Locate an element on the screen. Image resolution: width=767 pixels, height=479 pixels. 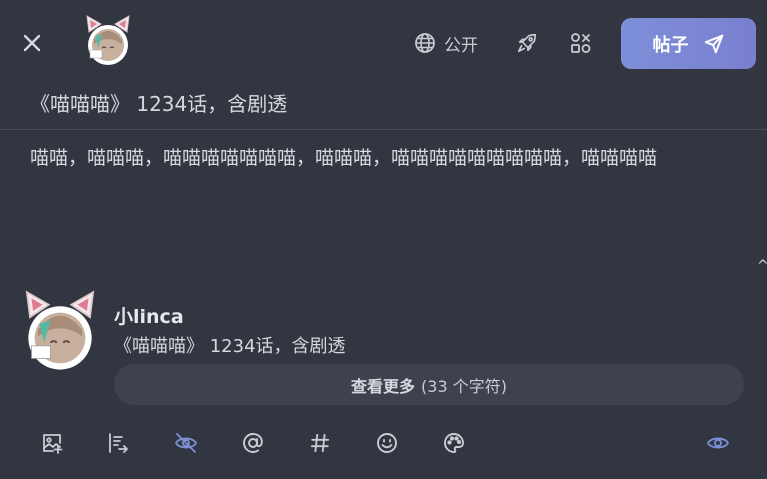
rocket-icon is located at coordinates (527, 43).